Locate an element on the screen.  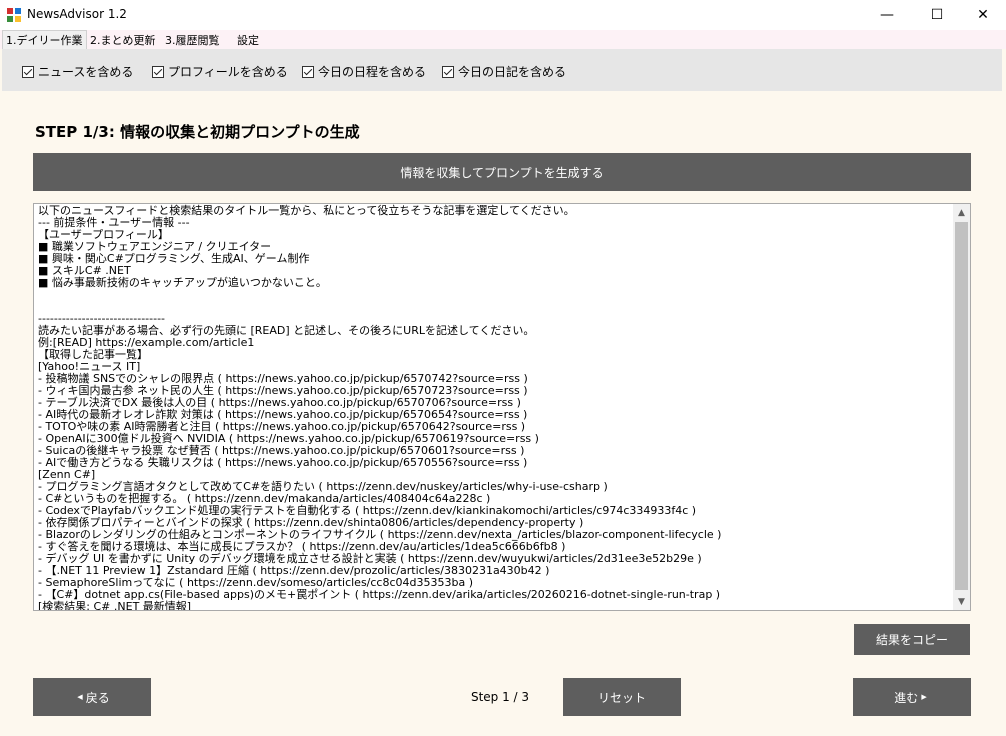
scroll-down-icon: ▼ is located at coordinates (961, 601).